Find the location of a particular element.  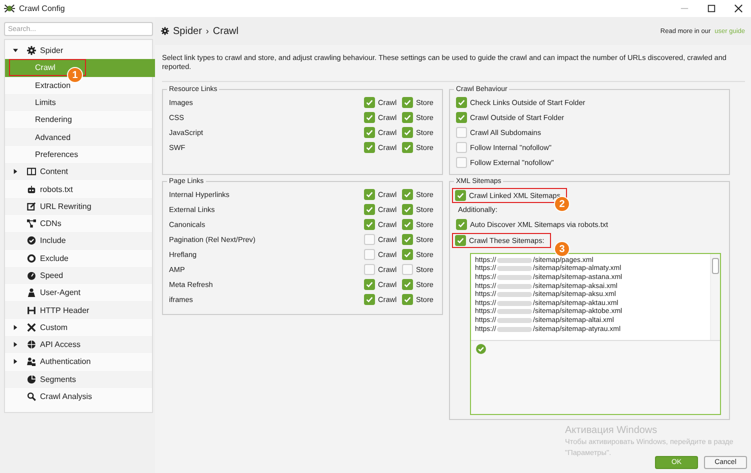

tree-item-label: Preferences is located at coordinates (57, 154).